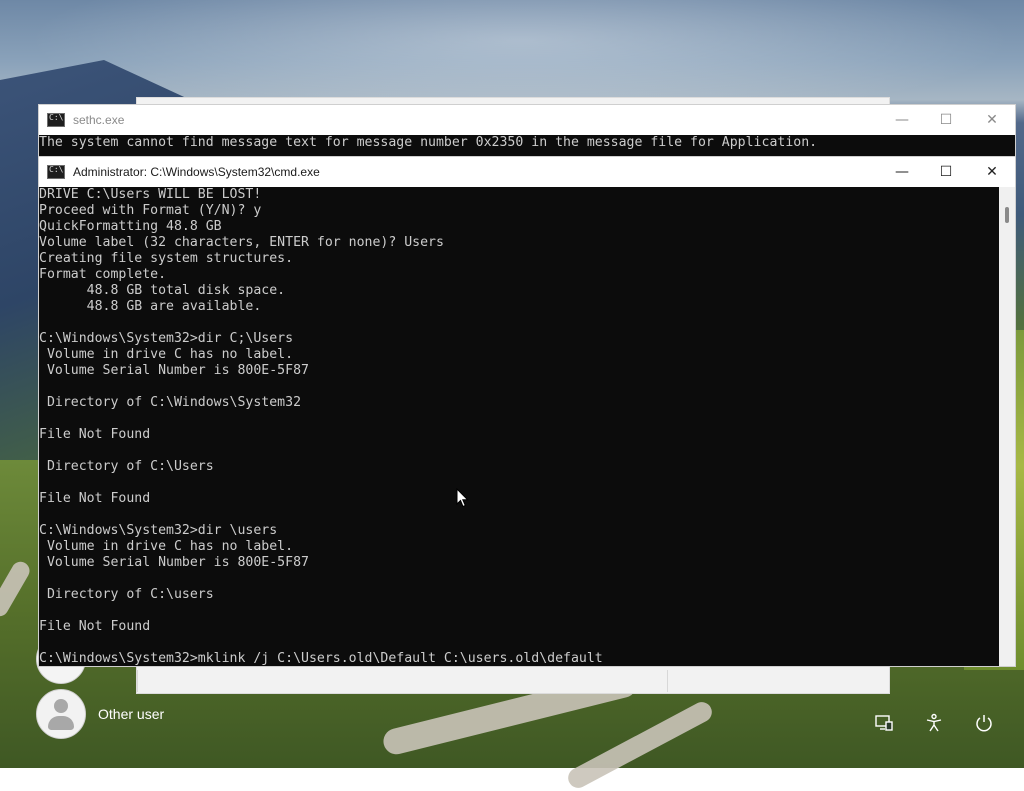 The image size is (1024, 791). Describe the element at coordinates (61, 723) in the screenshot. I see `avatar-shoulders` at that location.